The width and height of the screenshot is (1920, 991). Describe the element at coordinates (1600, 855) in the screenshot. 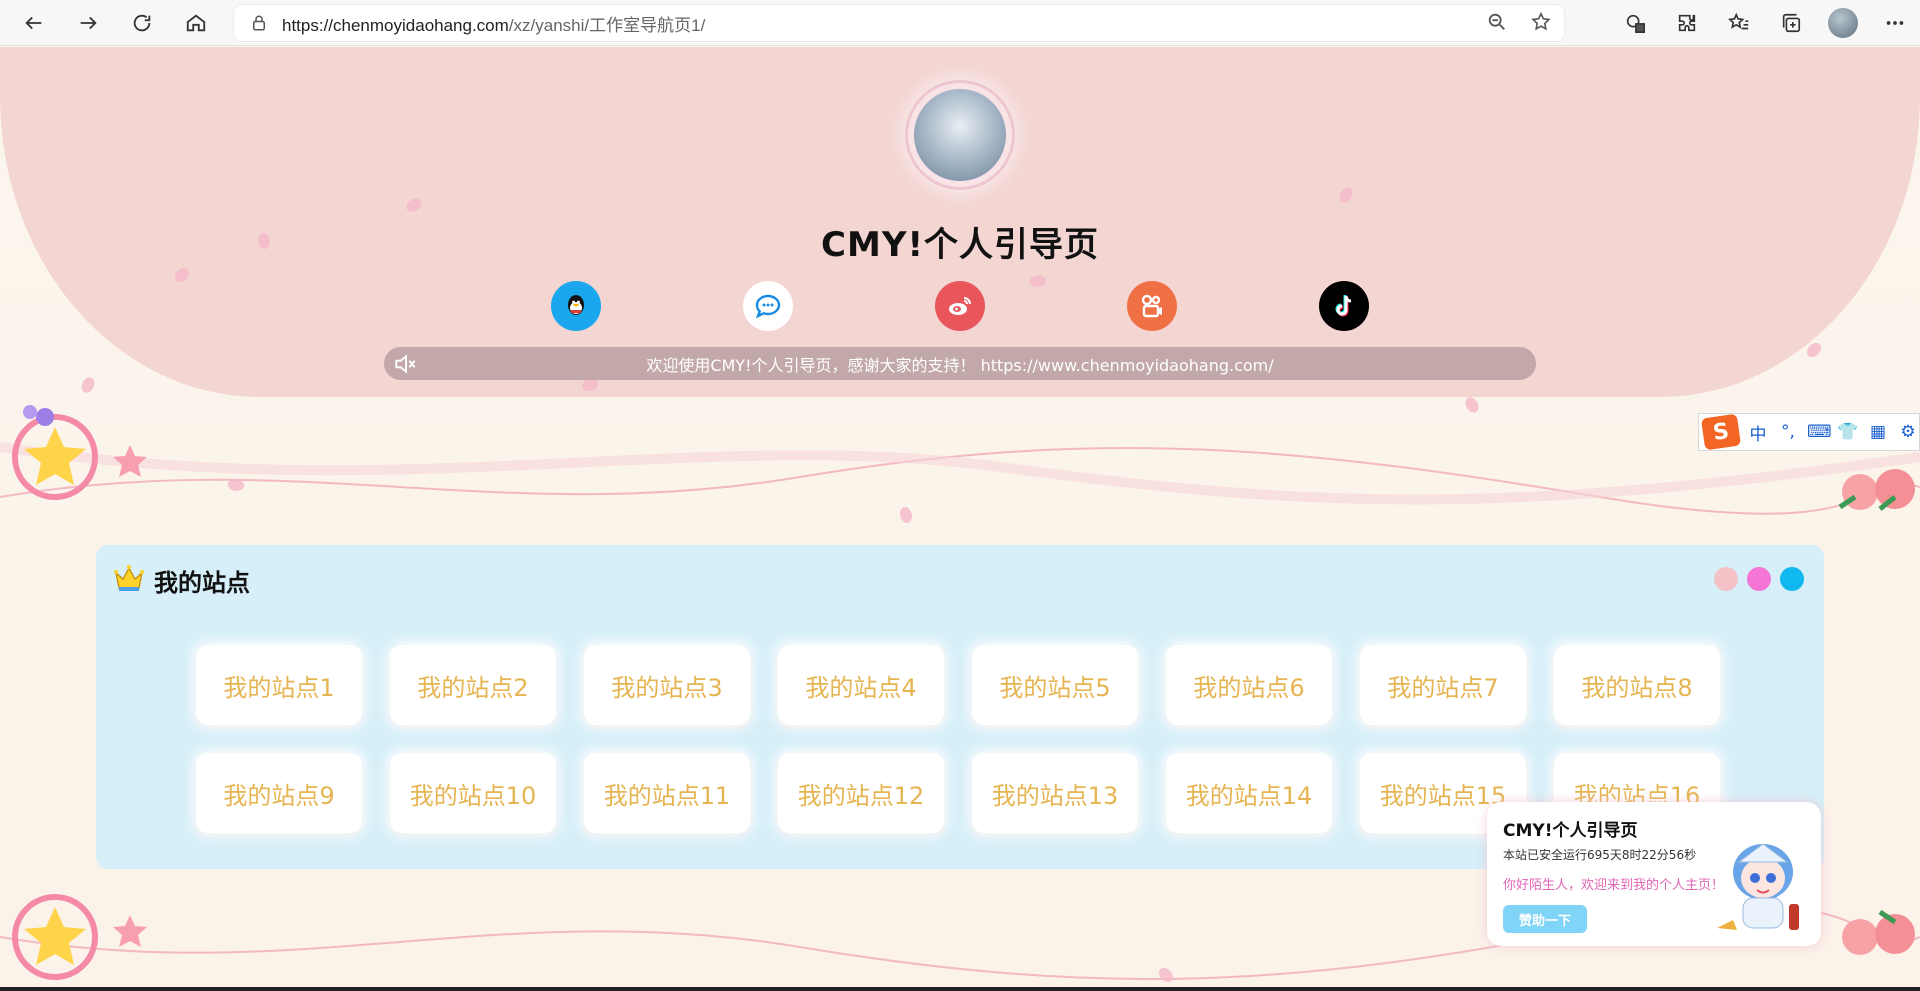

I see `uptime-text: 本站已安全运行695天8时22分56秒` at that location.